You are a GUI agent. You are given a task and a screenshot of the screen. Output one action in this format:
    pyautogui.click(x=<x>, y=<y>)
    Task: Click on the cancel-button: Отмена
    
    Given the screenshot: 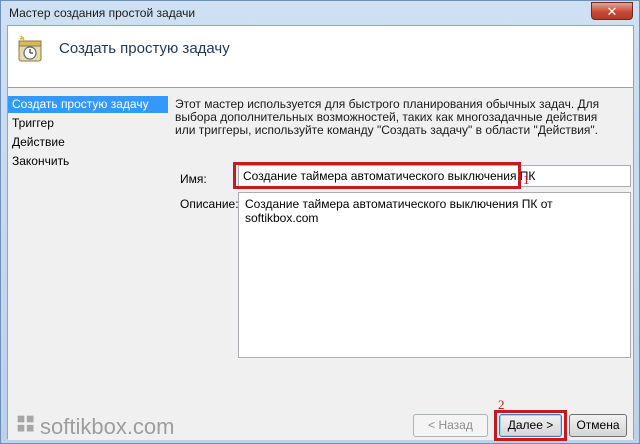 What is the action you would take?
    pyautogui.click(x=598, y=425)
    